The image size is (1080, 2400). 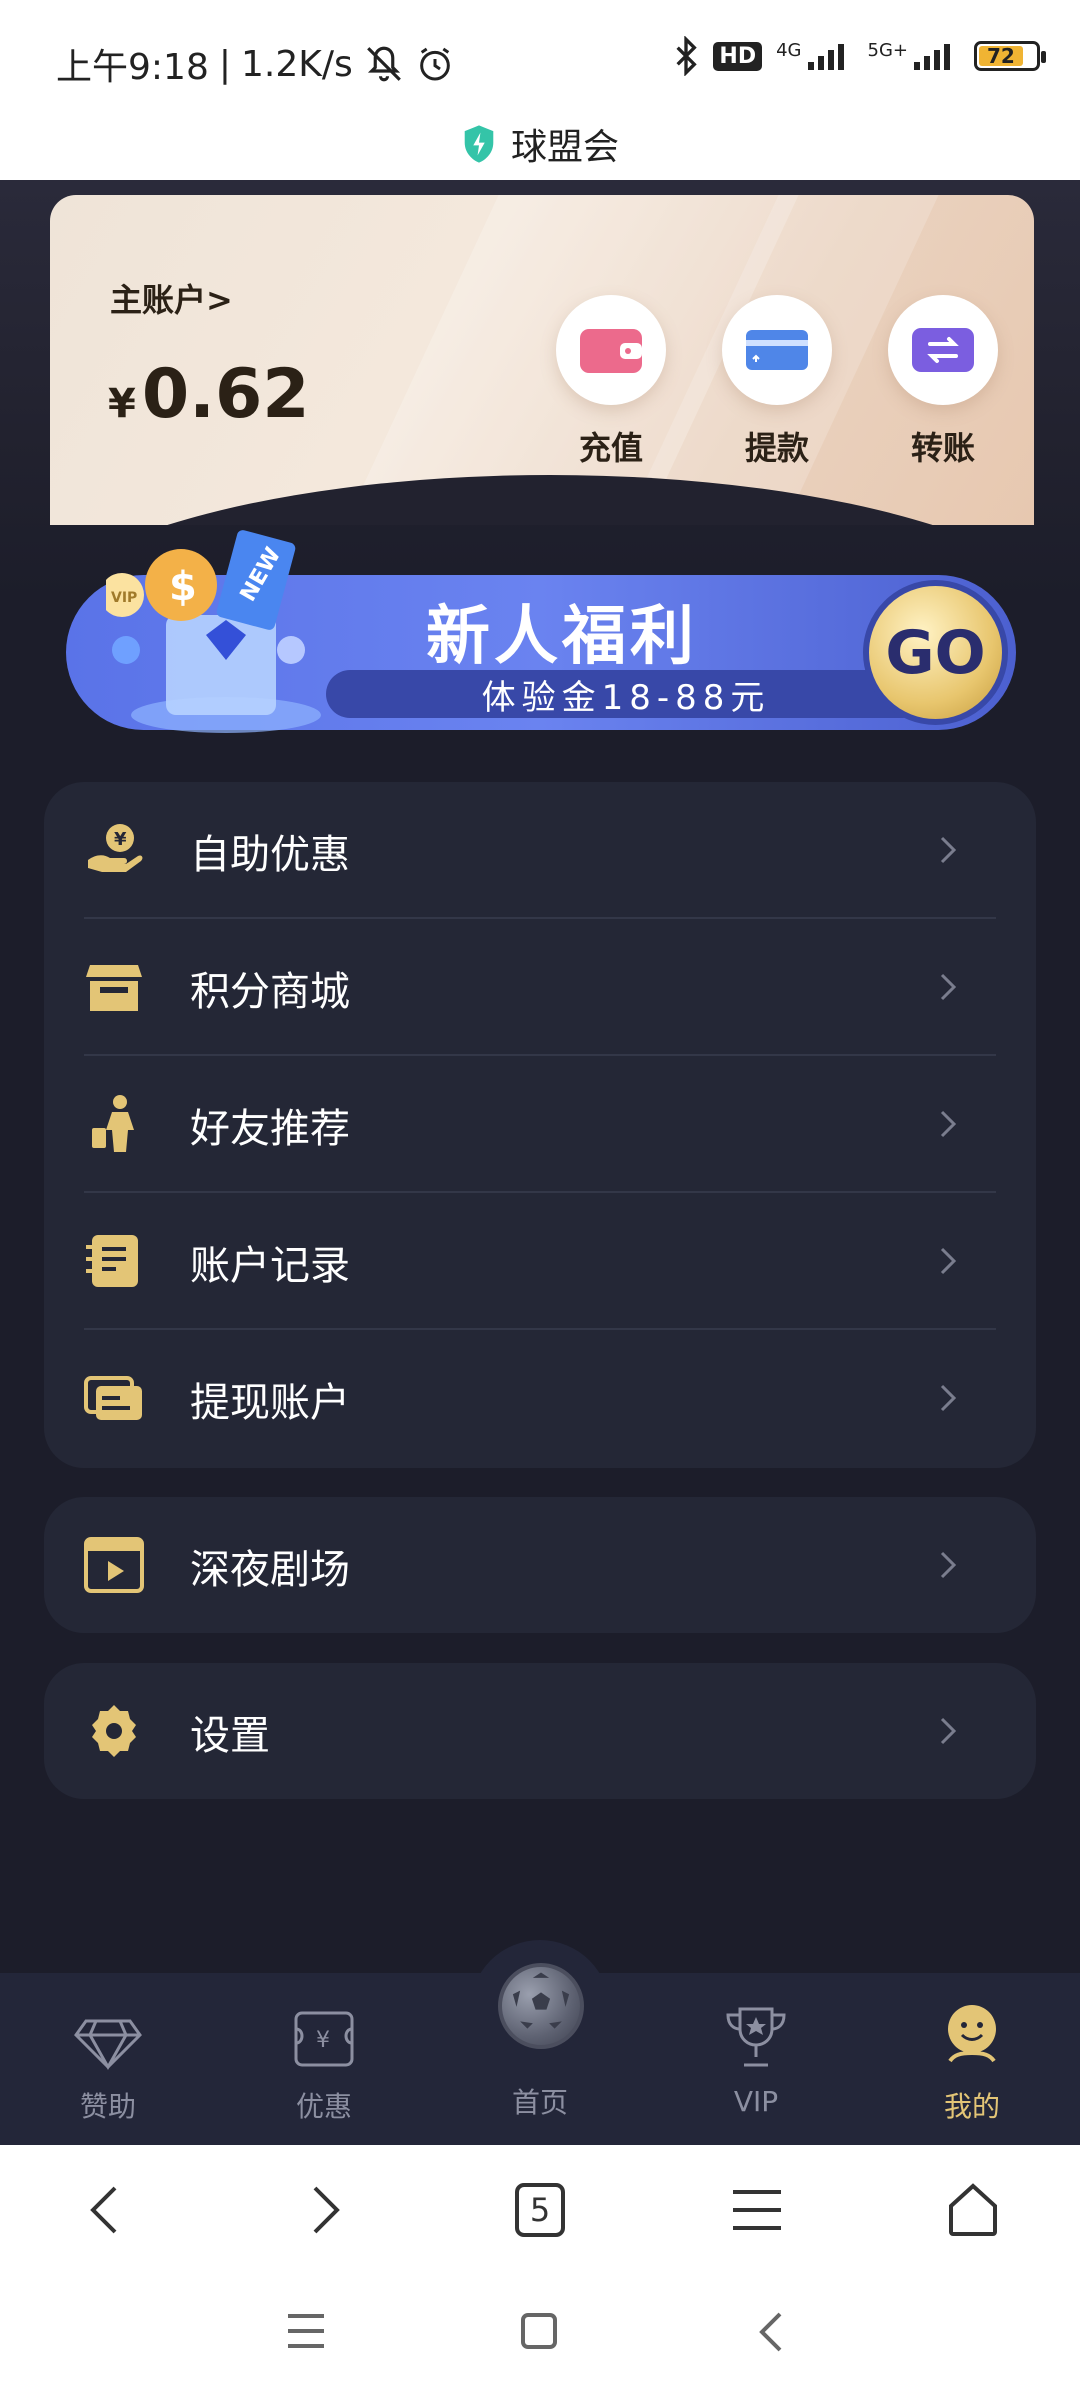 What do you see at coordinates (114, 1565) in the screenshot?
I see `film-icon` at bounding box center [114, 1565].